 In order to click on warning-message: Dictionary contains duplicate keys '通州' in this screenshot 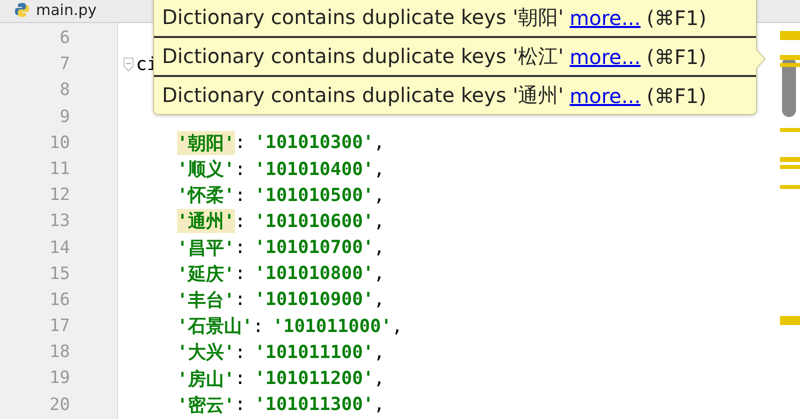, I will do `click(363, 95)`.